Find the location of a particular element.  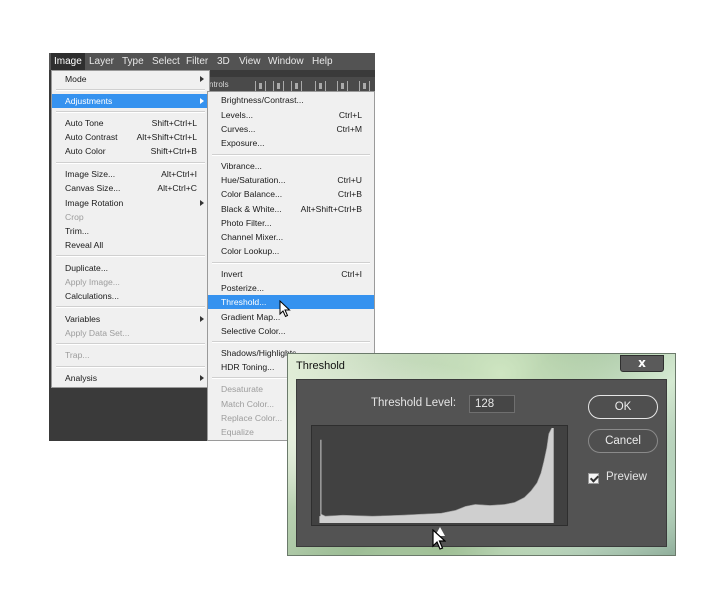

menu-3d: 3D is located at coordinates (223, 61).